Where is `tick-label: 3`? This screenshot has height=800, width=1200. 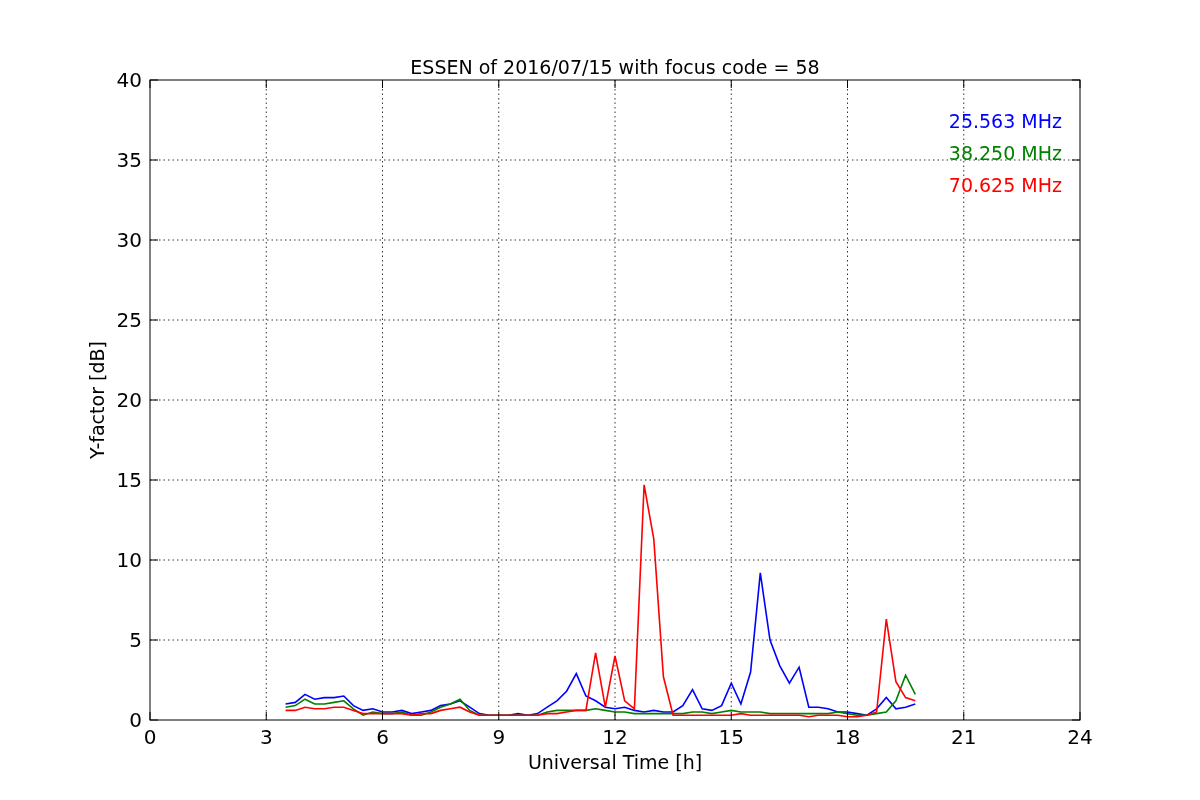 tick-label: 3 is located at coordinates (266, 737).